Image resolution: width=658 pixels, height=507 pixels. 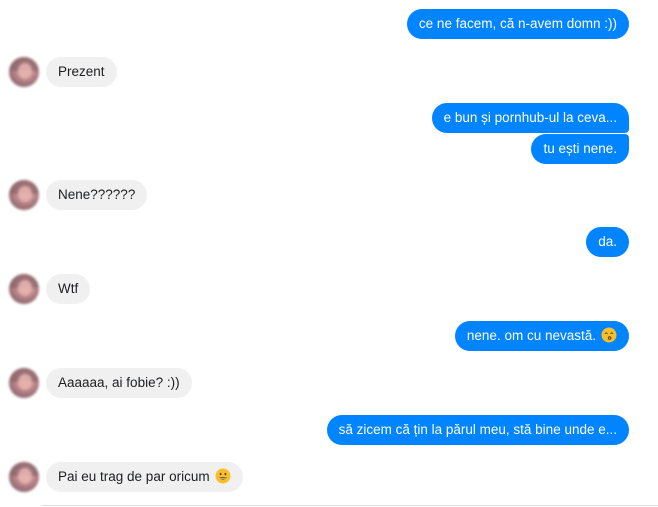 What do you see at coordinates (97, 195) in the screenshot?
I see `incoming-message-bubble: Nene??????` at bounding box center [97, 195].